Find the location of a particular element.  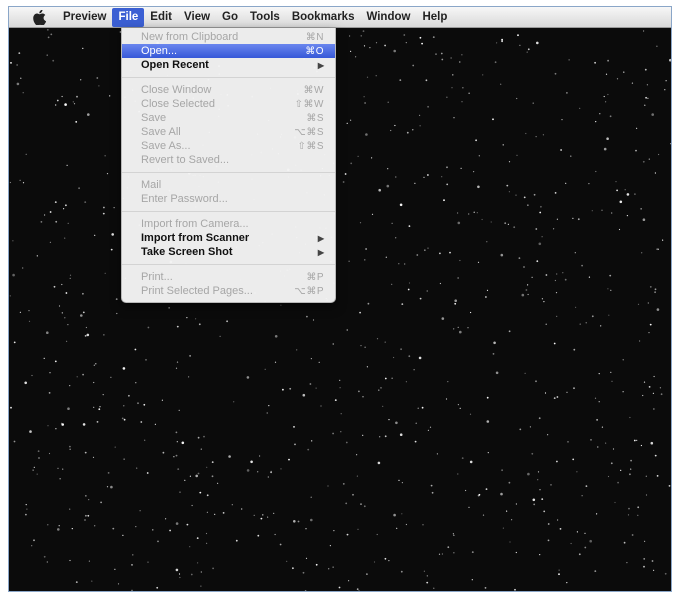

menu-view: View is located at coordinates (197, 17).